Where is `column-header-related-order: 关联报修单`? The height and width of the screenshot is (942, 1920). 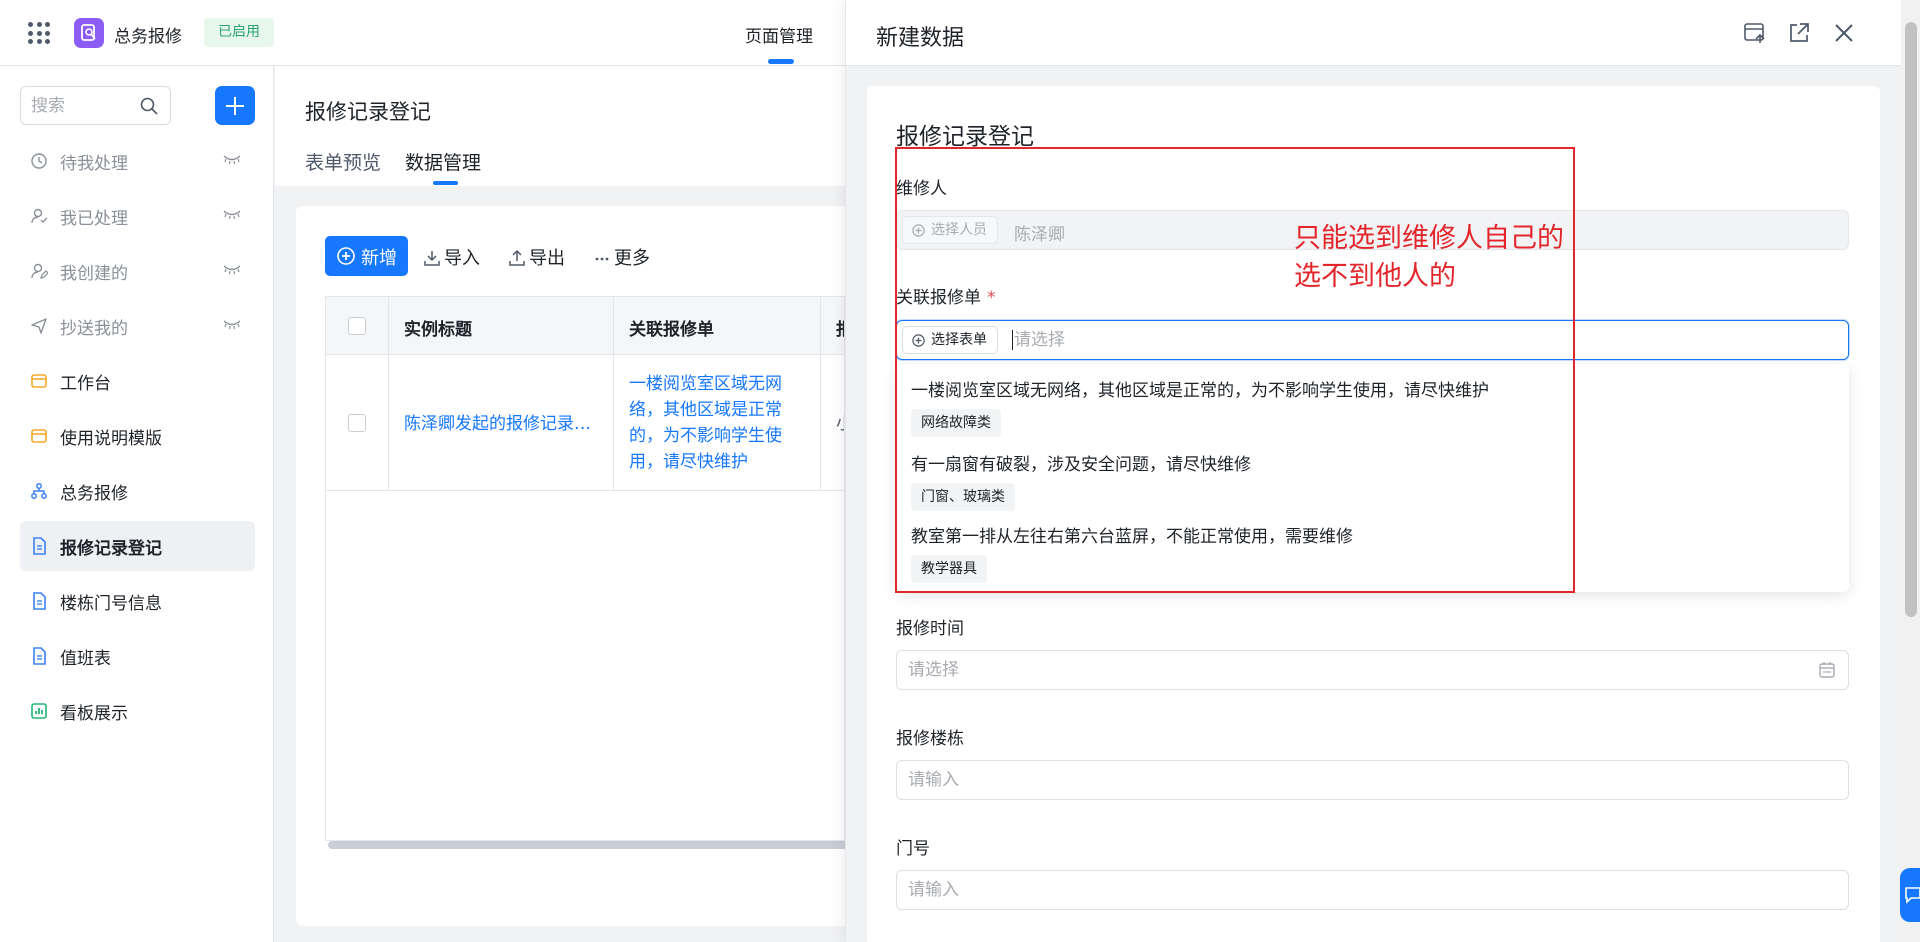 column-header-related-order: 关联报修单 is located at coordinates (671, 327).